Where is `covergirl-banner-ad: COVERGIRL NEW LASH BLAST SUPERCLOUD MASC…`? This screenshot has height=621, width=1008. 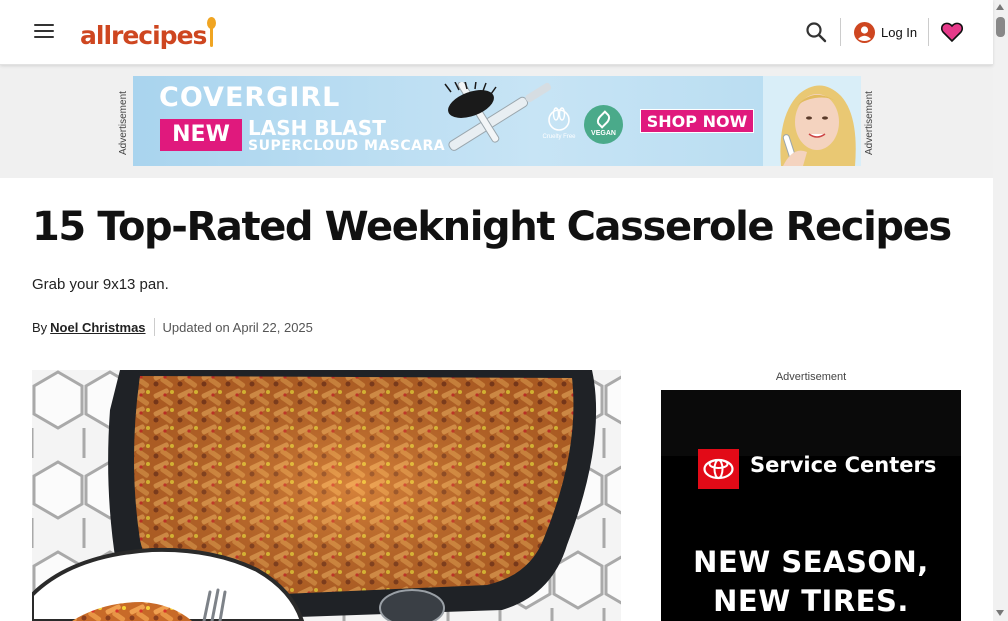 covergirl-banner-ad: COVERGIRL NEW LASH BLAST SUPERCLOUD MASC… is located at coordinates (497, 121).